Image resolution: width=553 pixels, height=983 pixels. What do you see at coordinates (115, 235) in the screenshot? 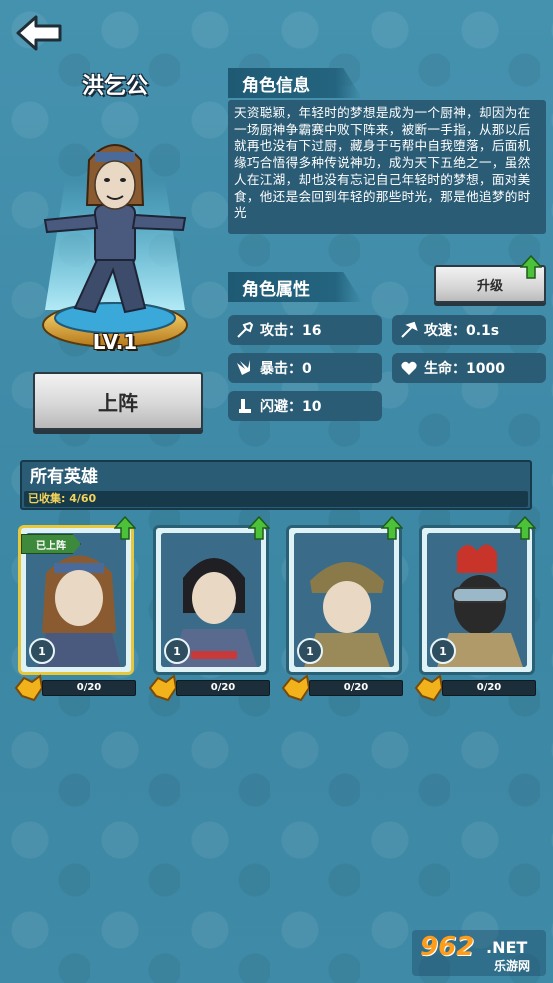
I see `hero-portrait` at bounding box center [115, 235].